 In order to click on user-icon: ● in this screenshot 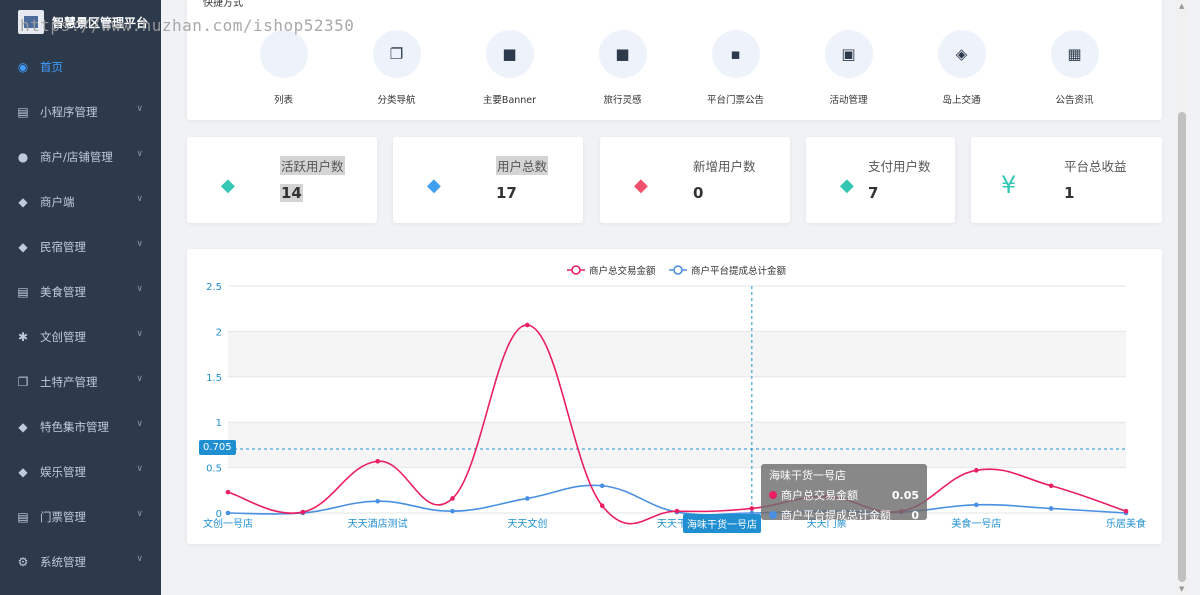, I will do `click(23, 156)`.